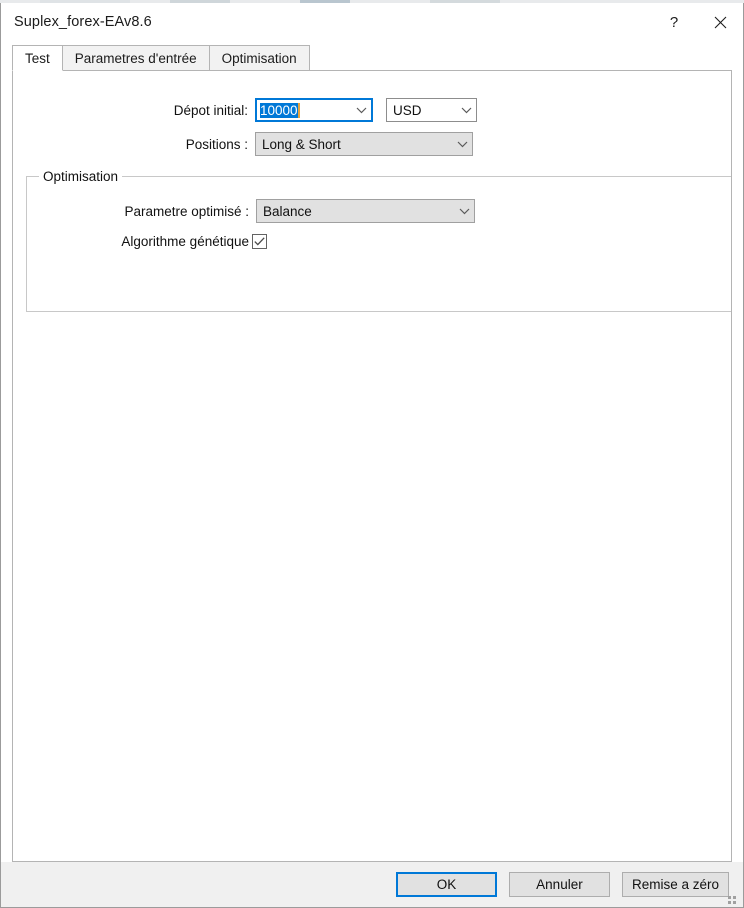 This screenshot has height=908, width=744. What do you see at coordinates (216, 144) in the screenshot?
I see `positions-label: Positions :` at bounding box center [216, 144].